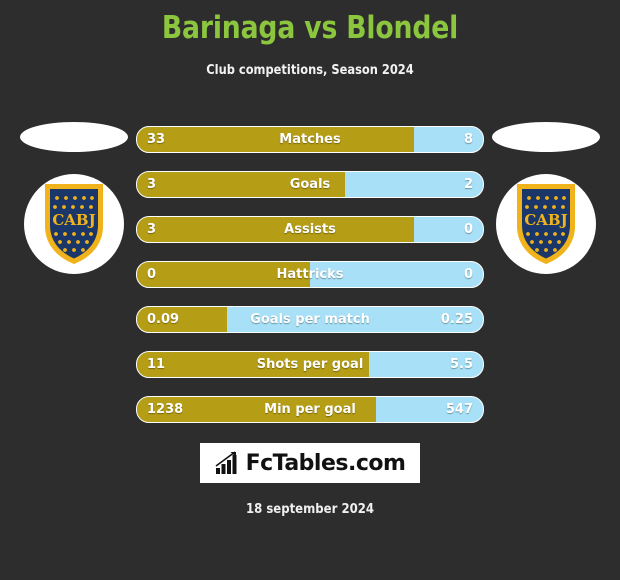 The width and height of the screenshot is (620, 580). I want to click on away-team-badge: CABJ, so click(546, 202).